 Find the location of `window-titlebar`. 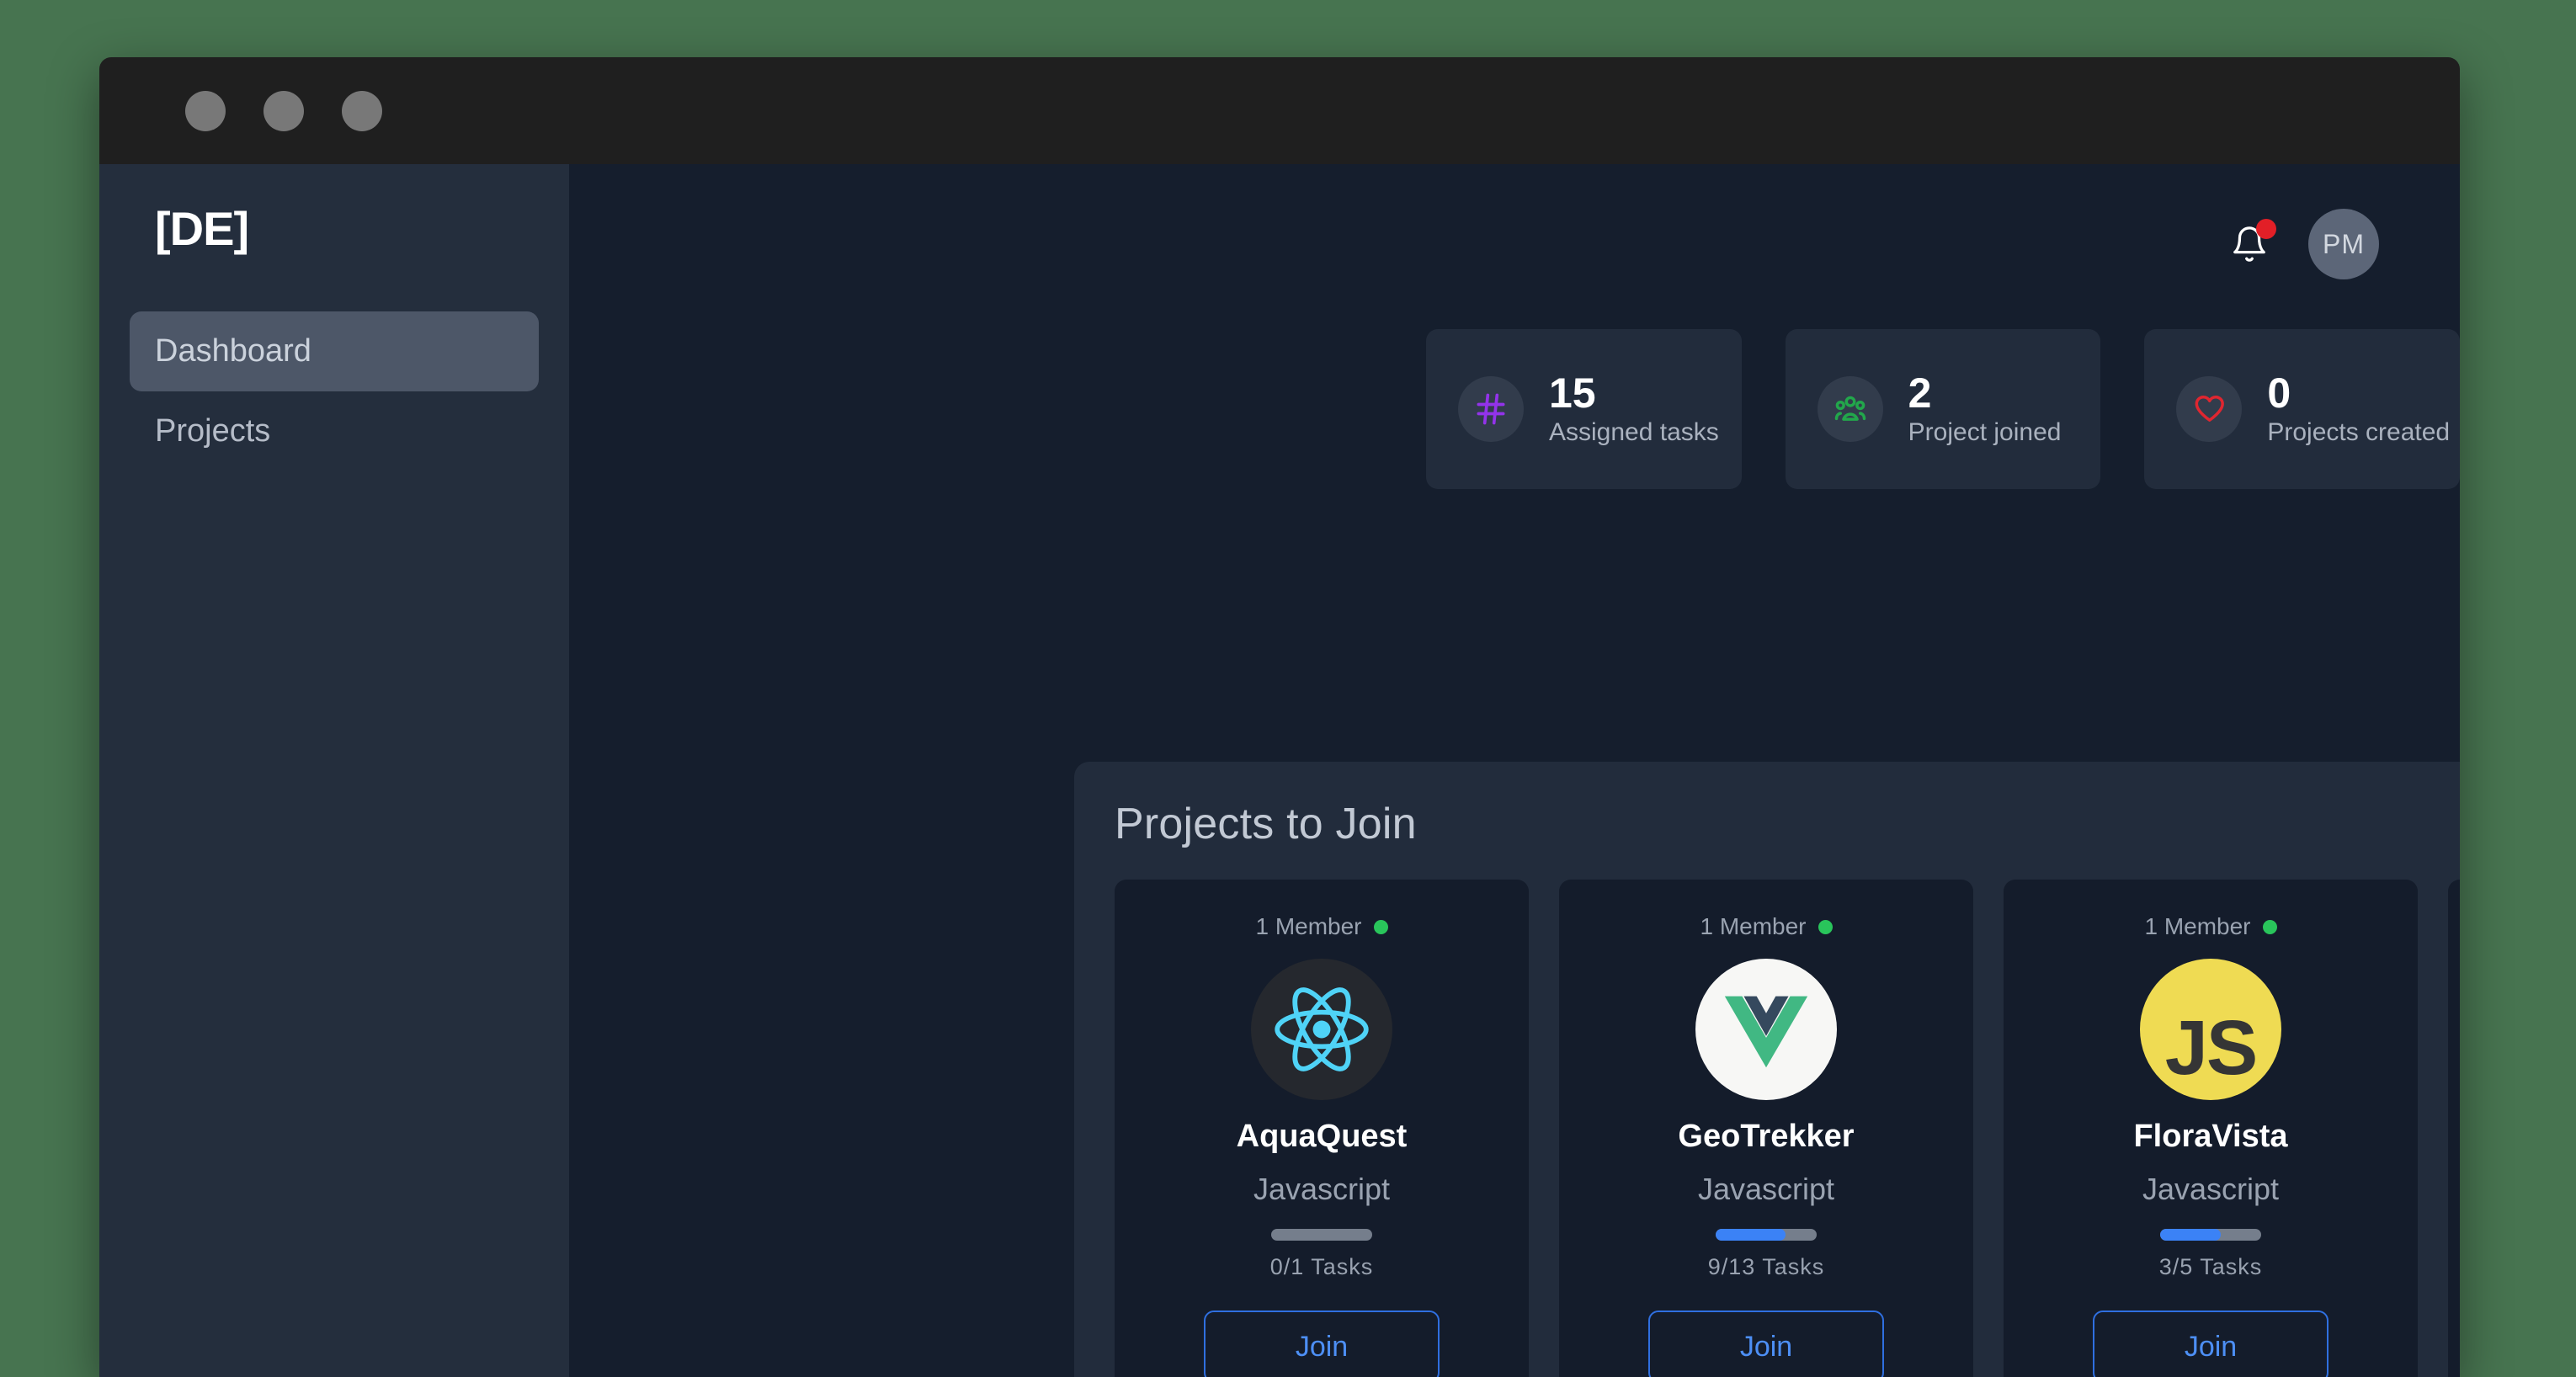

window-titlebar is located at coordinates (1280, 110).